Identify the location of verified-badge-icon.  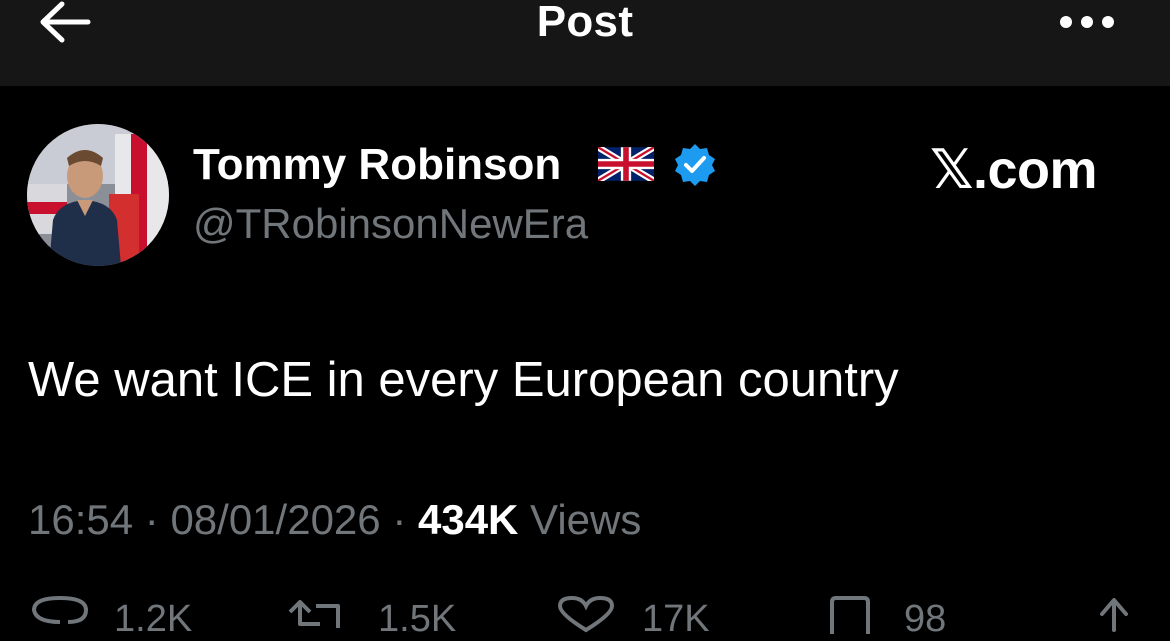
(695, 165).